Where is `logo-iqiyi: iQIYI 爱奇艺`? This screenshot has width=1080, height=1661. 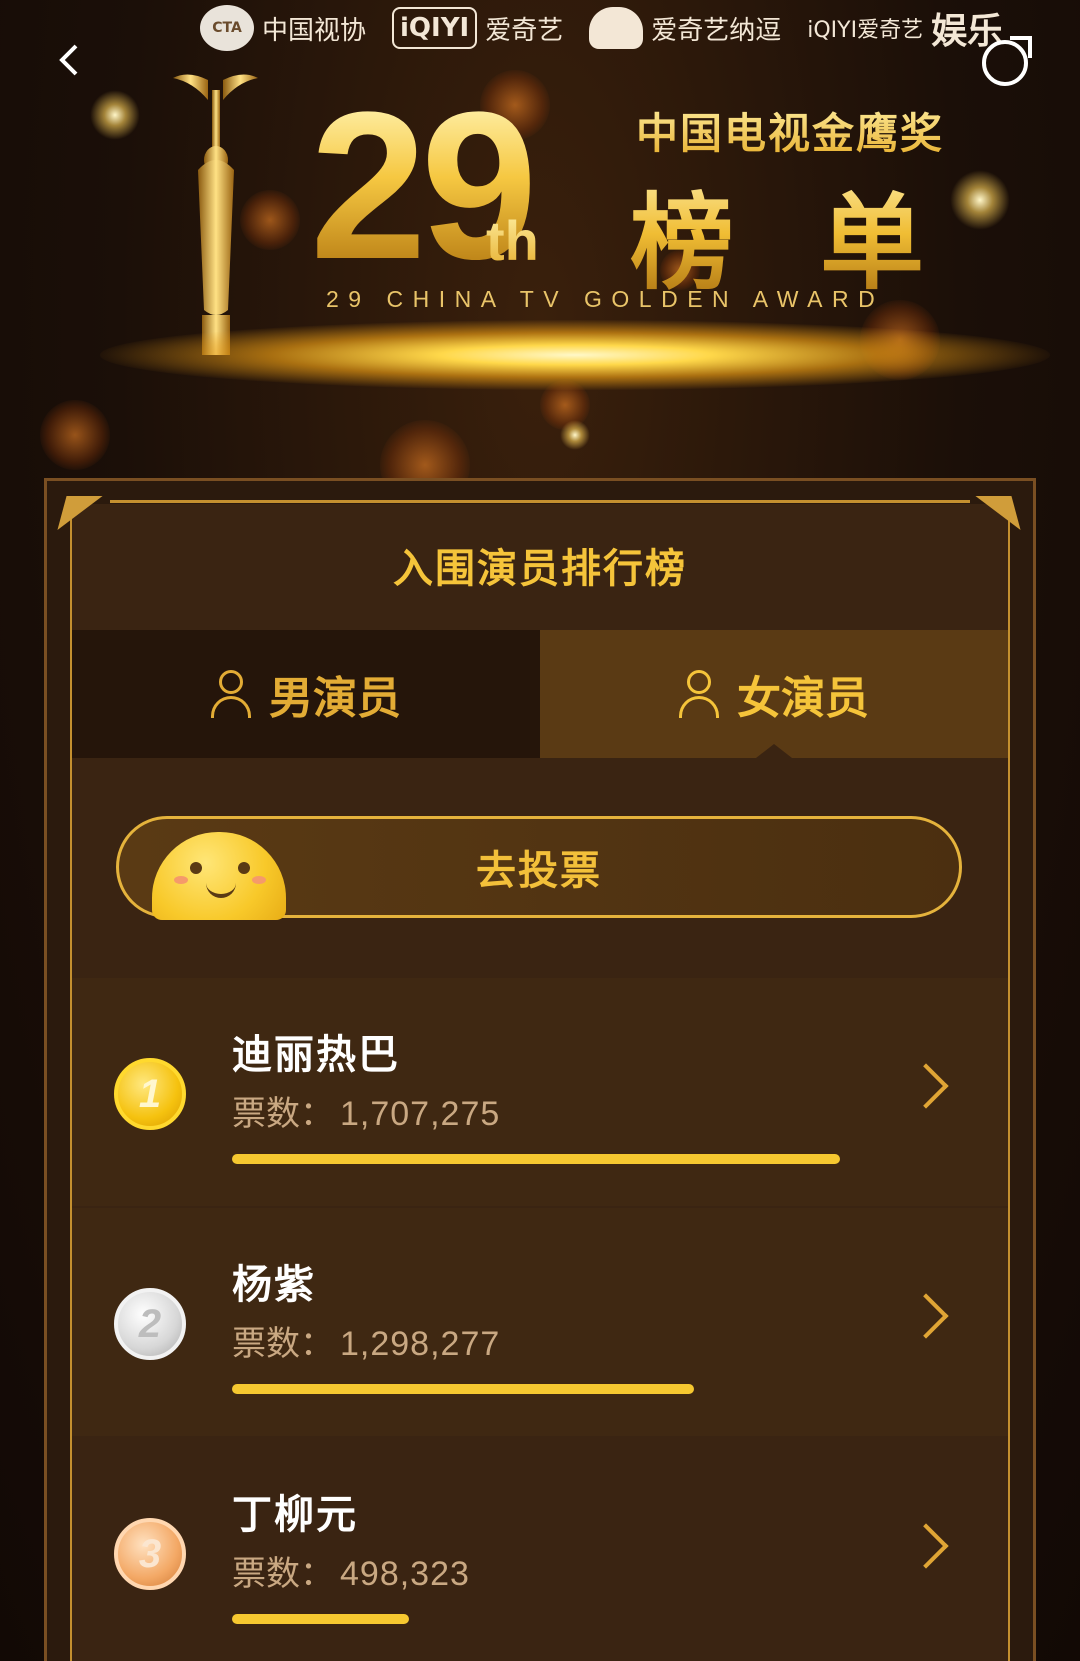 logo-iqiyi: iQIYI 爱奇艺 is located at coordinates (477, 28).